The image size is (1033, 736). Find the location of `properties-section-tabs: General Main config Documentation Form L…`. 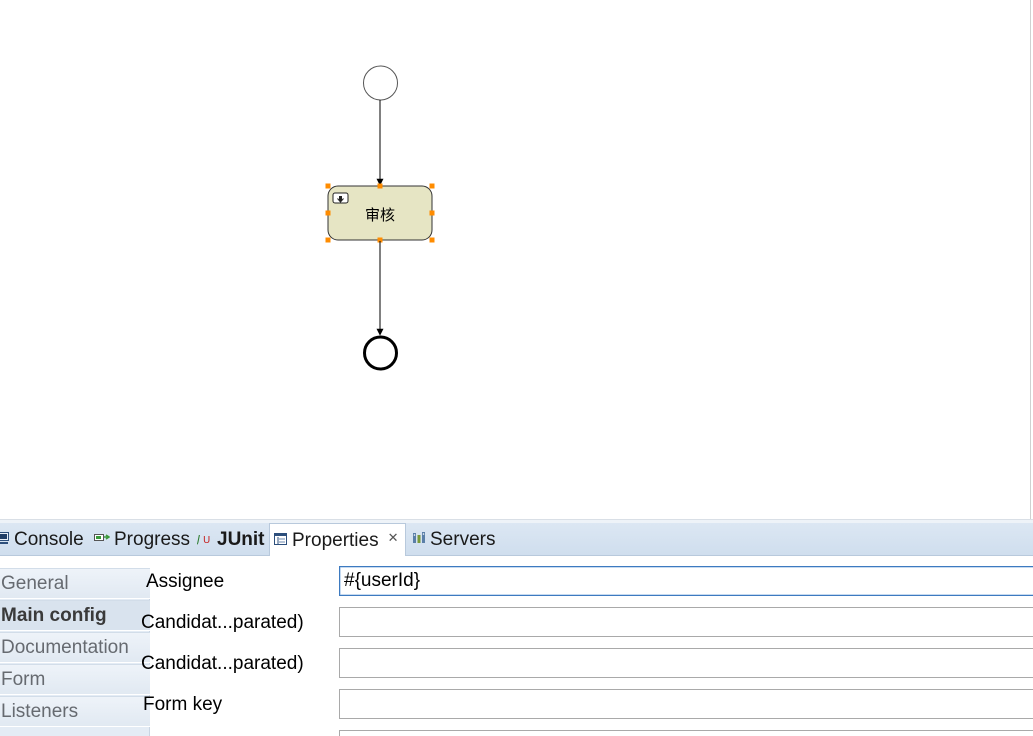

properties-section-tabs: General Main config Documentation Form L… is located at coordinates (75, 652).